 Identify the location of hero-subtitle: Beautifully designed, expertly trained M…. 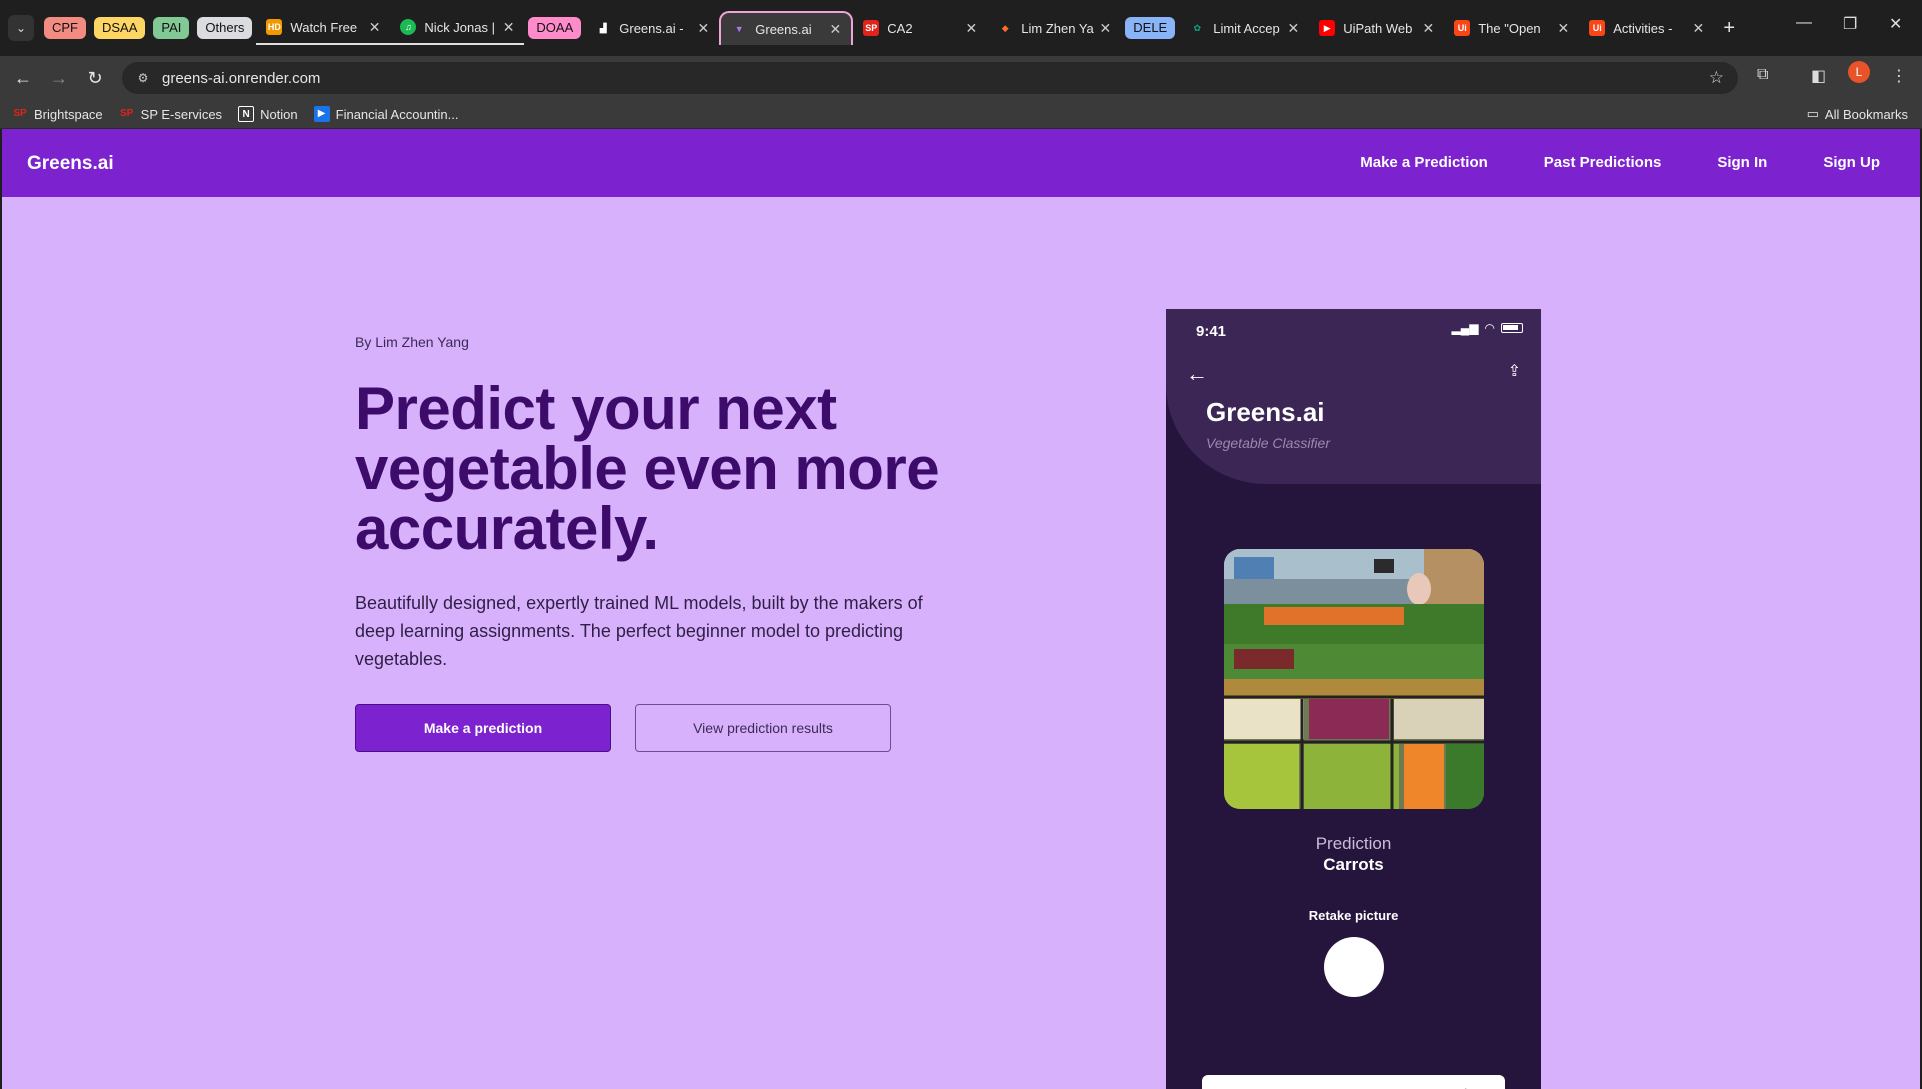
(639, 631).